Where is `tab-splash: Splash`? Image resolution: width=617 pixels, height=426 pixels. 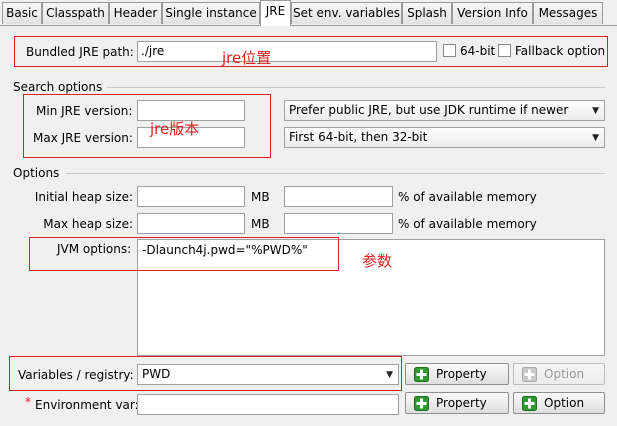 tab-splash: Splash is located at coordinates (427, 13).